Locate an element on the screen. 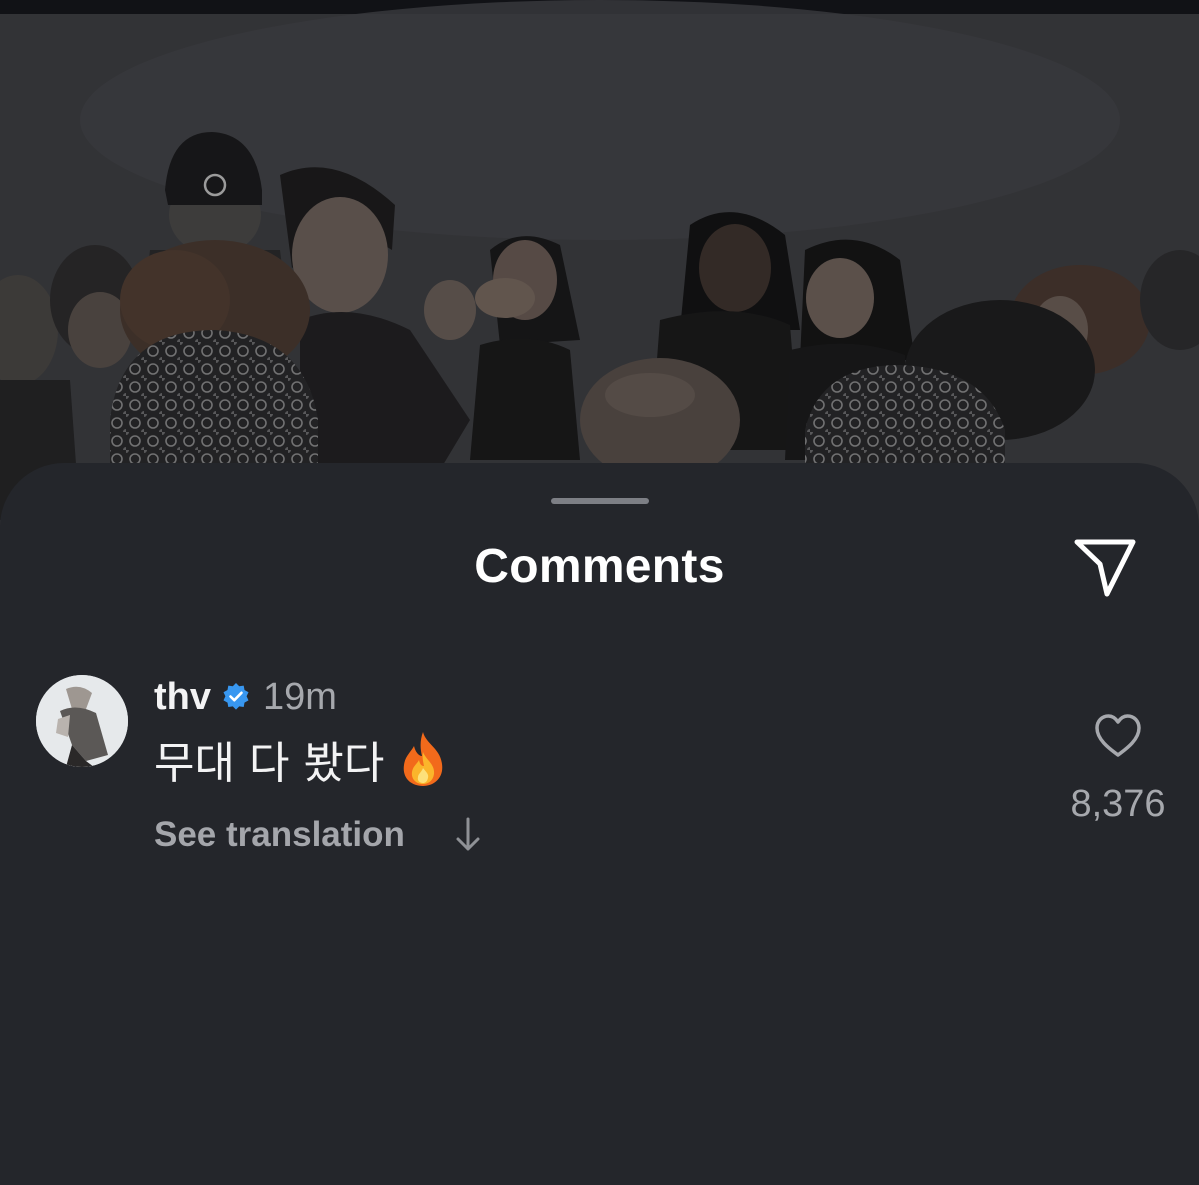 The width and height of the screenshot is (1199, 1185). verified-badge-icon is located at coordinates (236, 696).